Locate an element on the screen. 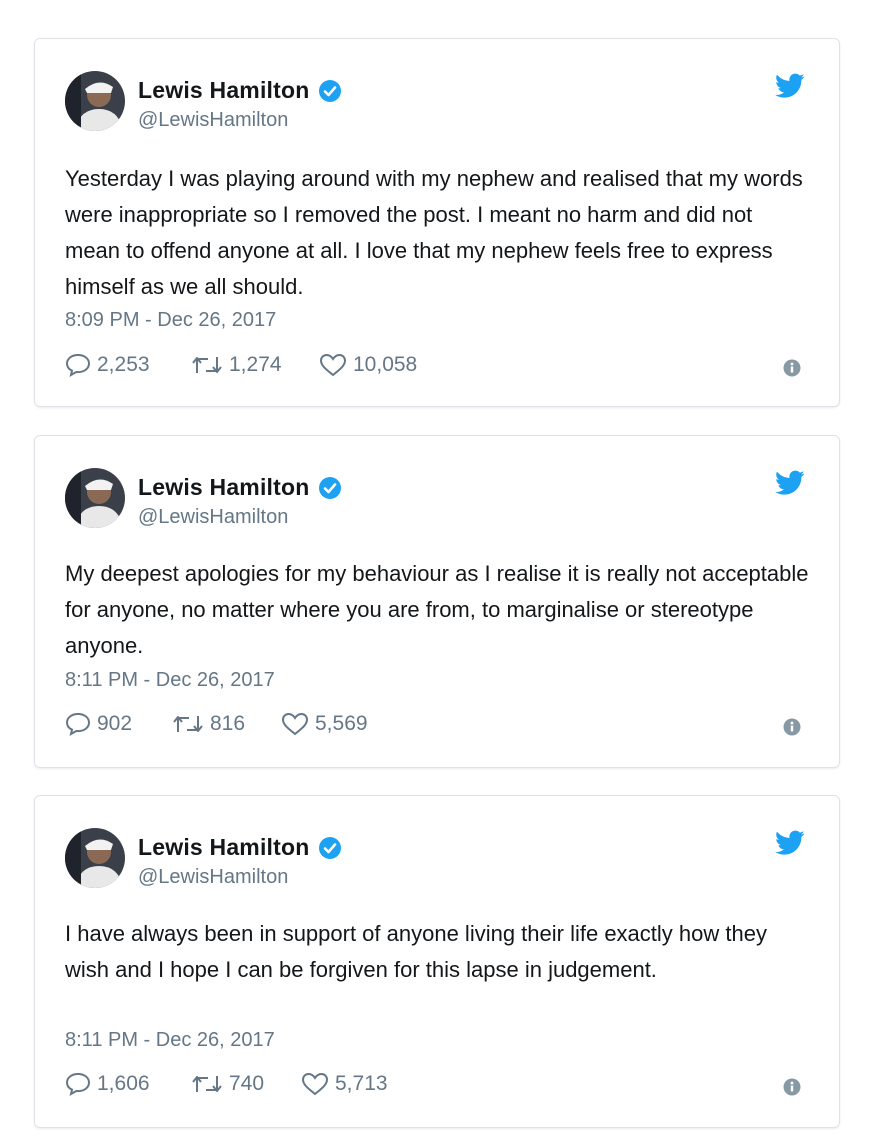  tweet-actions: 902 816 5,569 is located at coordinates (438, 727).